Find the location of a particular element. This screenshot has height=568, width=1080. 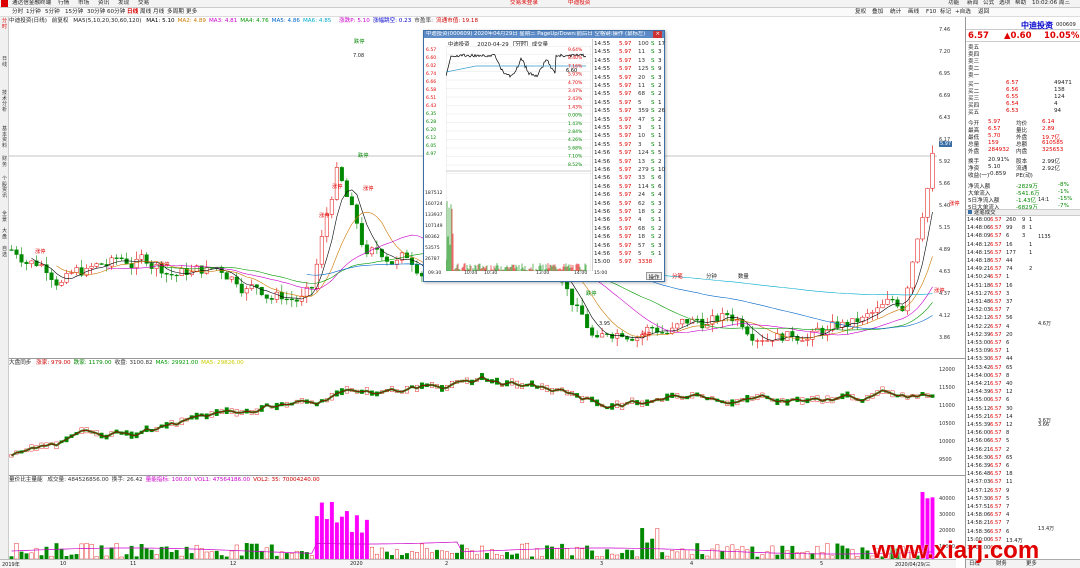

tick-row: 14:48:18 6.57 44 is located at coordinates (1001, 262).